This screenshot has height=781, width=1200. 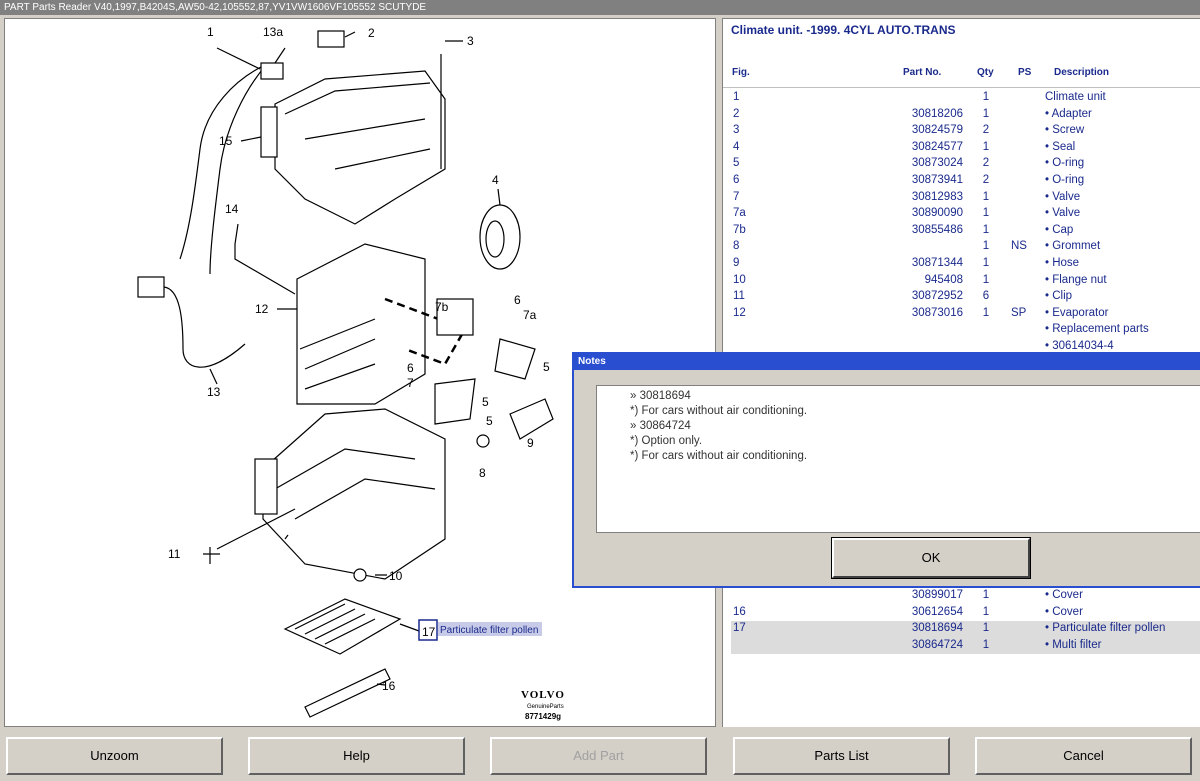 I want to click on callout-2: 2, so click(x=371, y=33).